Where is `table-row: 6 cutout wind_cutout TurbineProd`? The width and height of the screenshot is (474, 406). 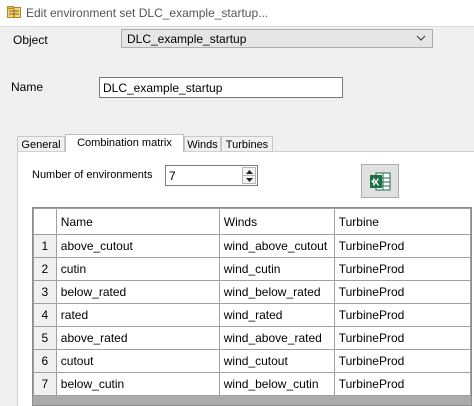
table-row: 6 cutout wind_cutout TurbineProd is located at coordinates (252, 361).